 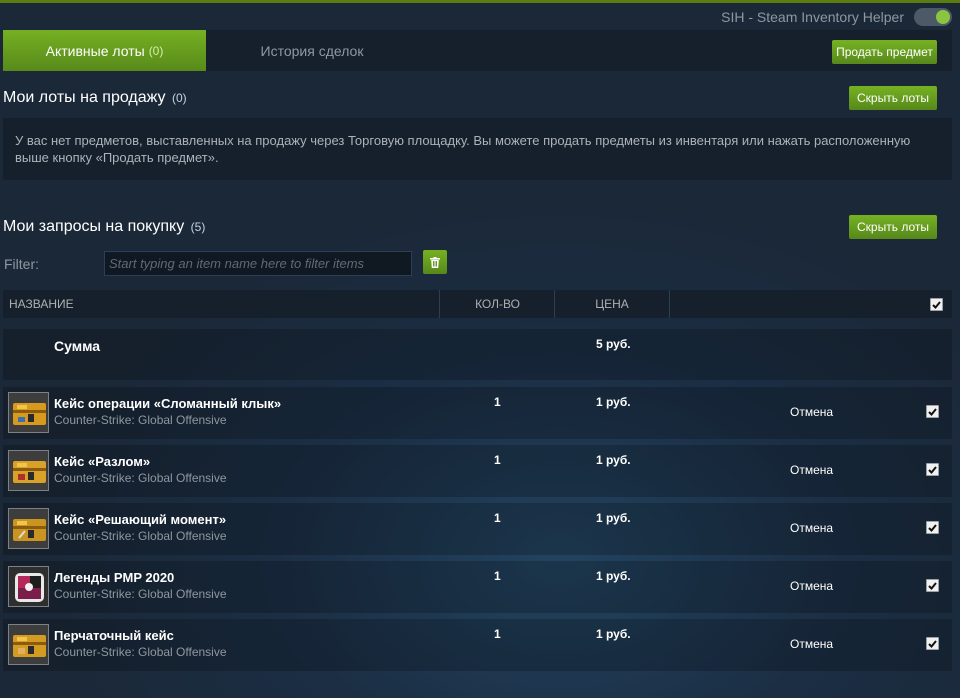 What do you see at coordinates (84, 97) in the screenshot?
I see `listings-title-text: Мои лоты на продажу` at bounding box center [84, 97].